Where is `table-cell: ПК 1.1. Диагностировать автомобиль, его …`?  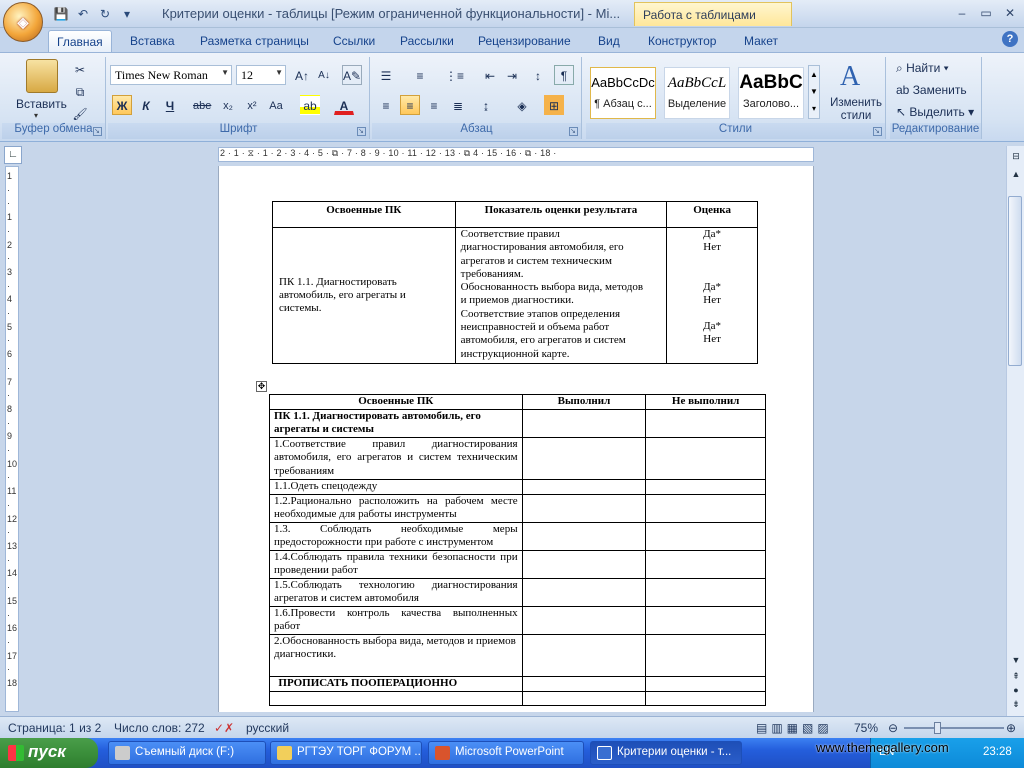
table-cell: ПК 1.1. Диагностировать автомобиль, его … is located at coordinates (396, 423).